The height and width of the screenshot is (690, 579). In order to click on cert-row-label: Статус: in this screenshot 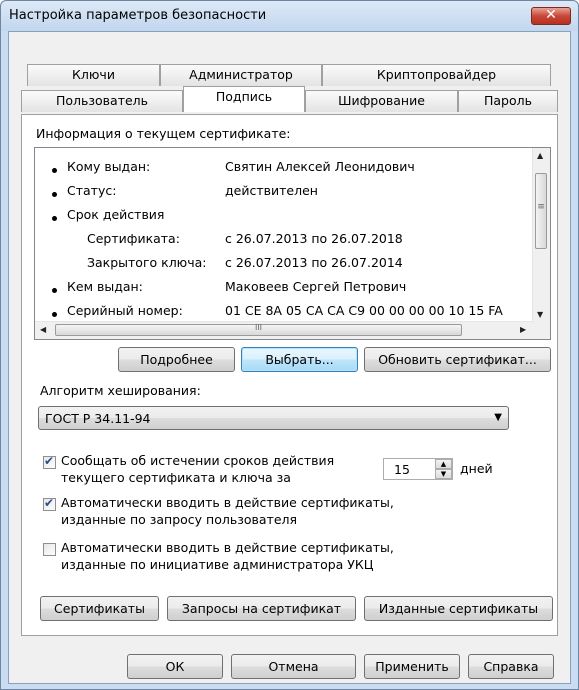, I will do `click(92, 190)`.